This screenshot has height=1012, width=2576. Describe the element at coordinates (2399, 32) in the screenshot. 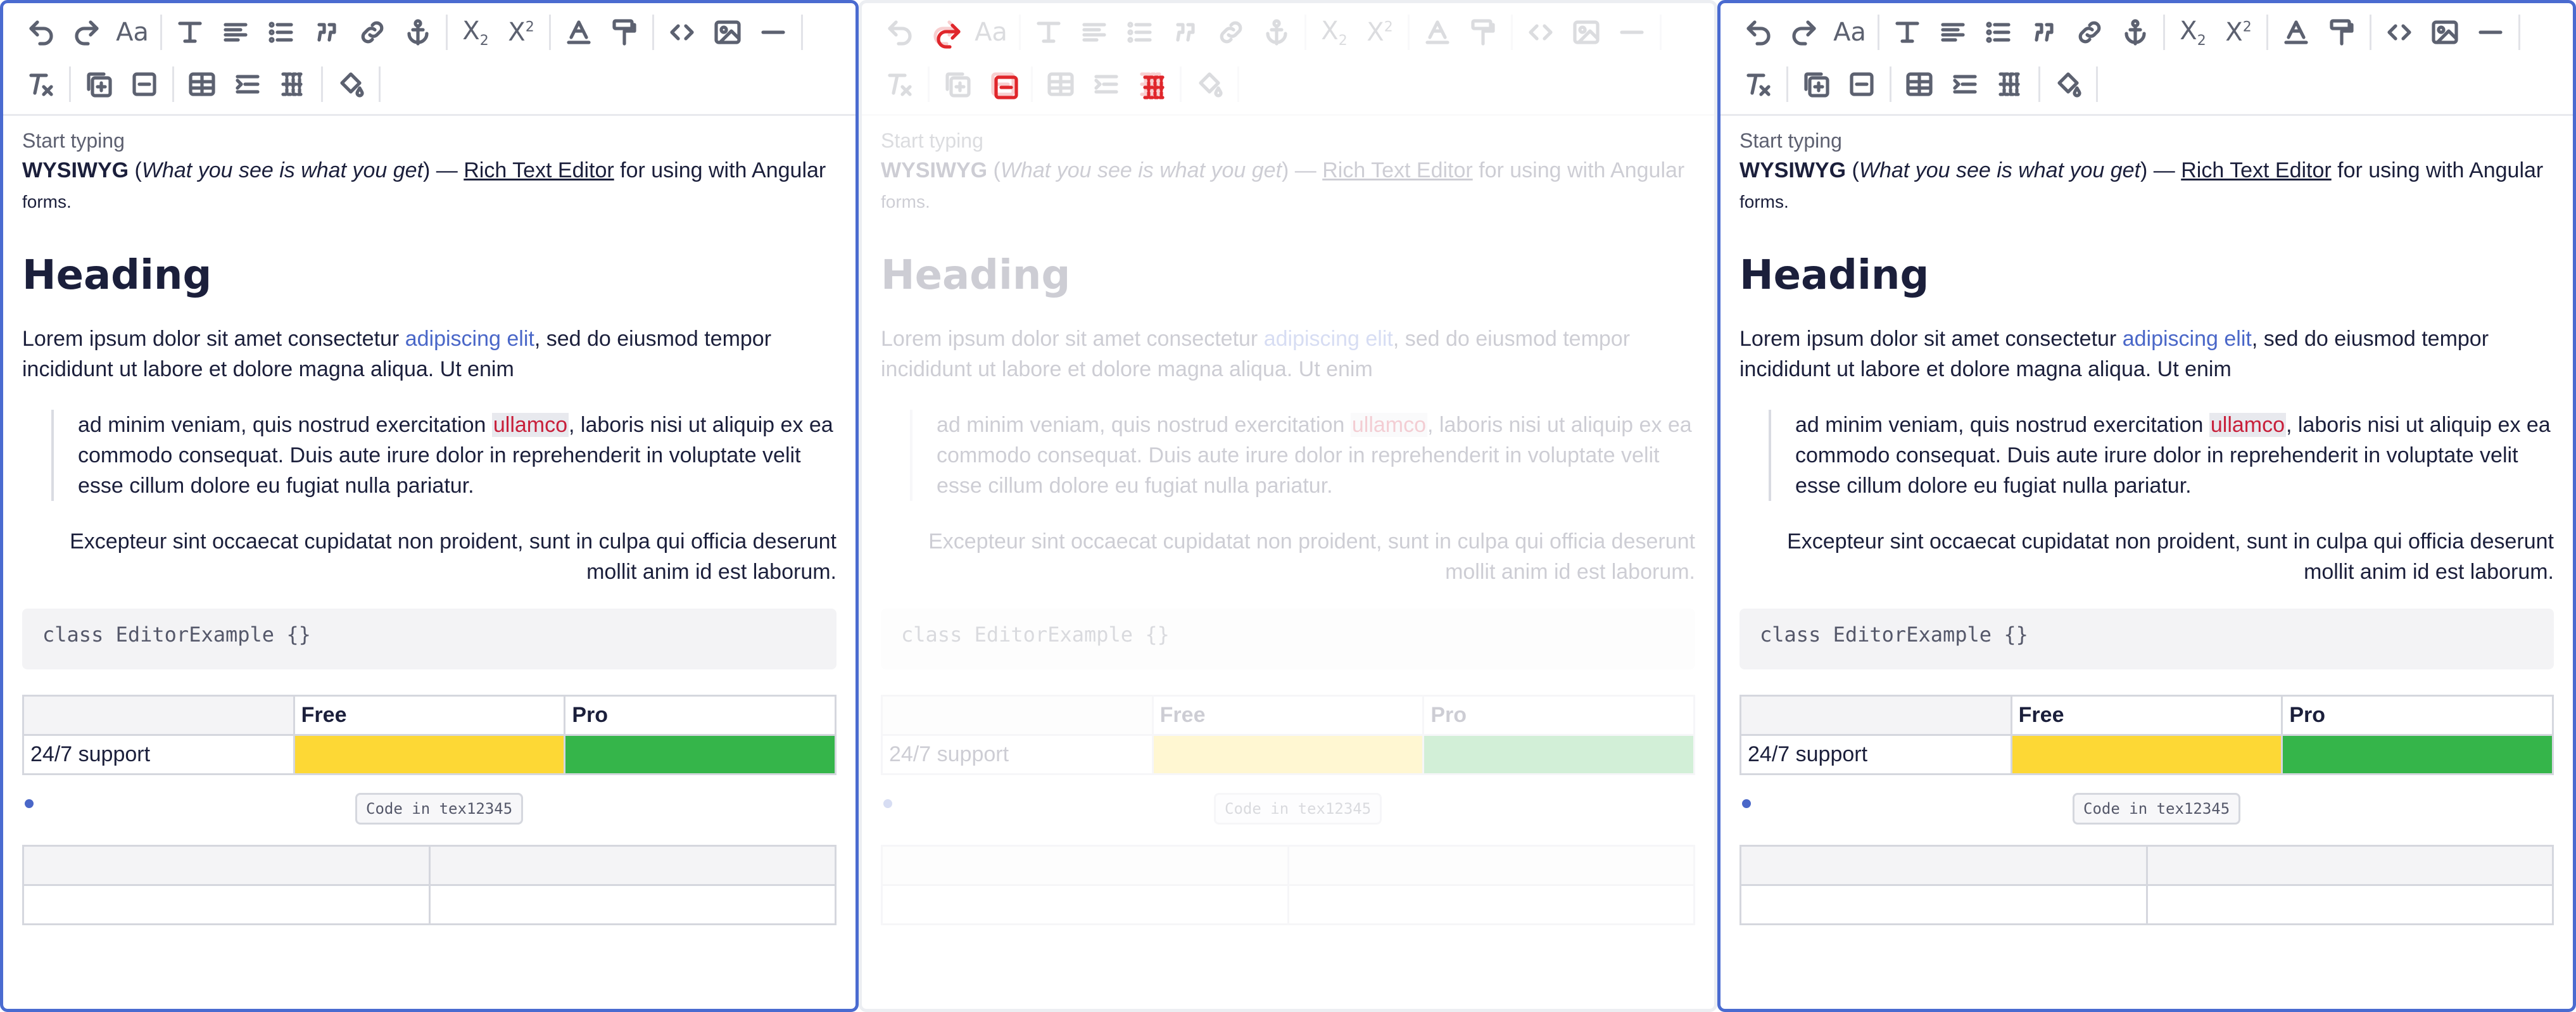

I see `code-icon` at that location.